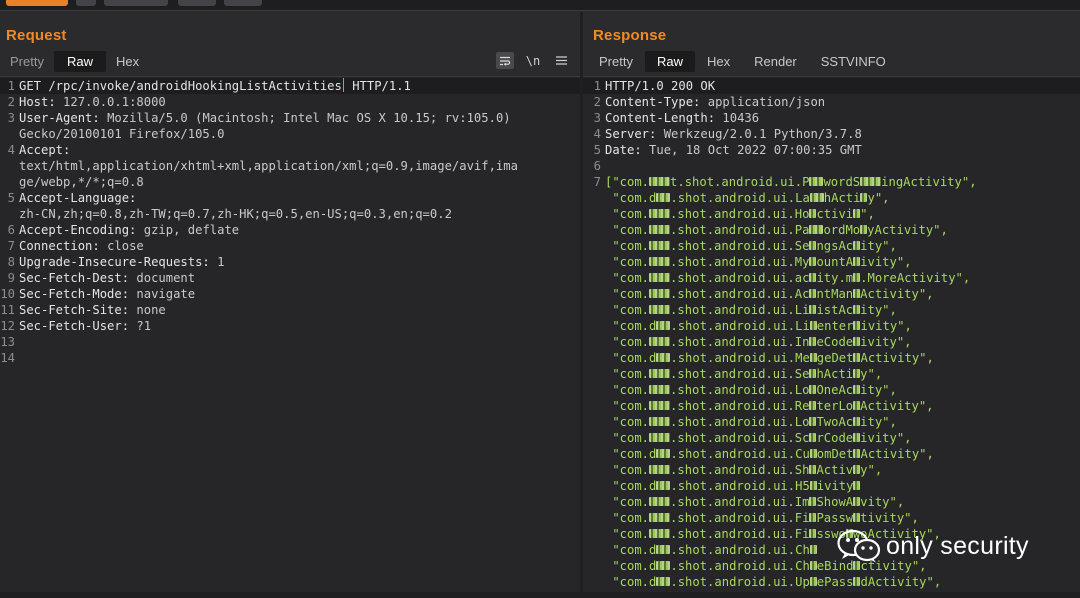 This screenshot has width=1080, height=598. Describe the element at coordinates (831, 342) in the screenshot. I see `code-line: "com. .shot.android.ui.In eCode ivity",` at that location.